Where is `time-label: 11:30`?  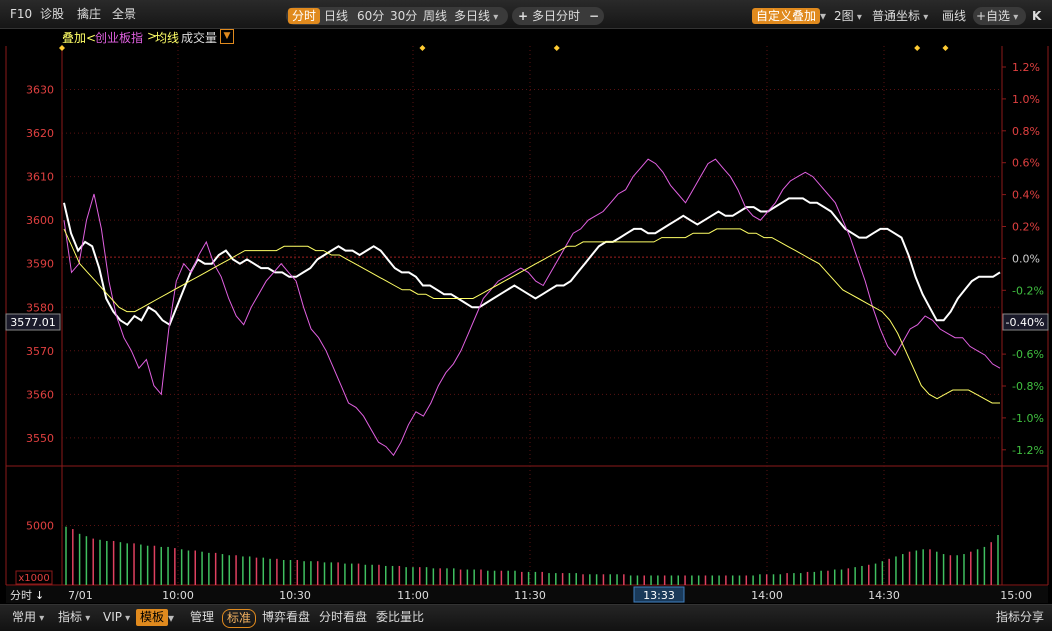
time-label: 11:30 is located at coordinates (530, 595).